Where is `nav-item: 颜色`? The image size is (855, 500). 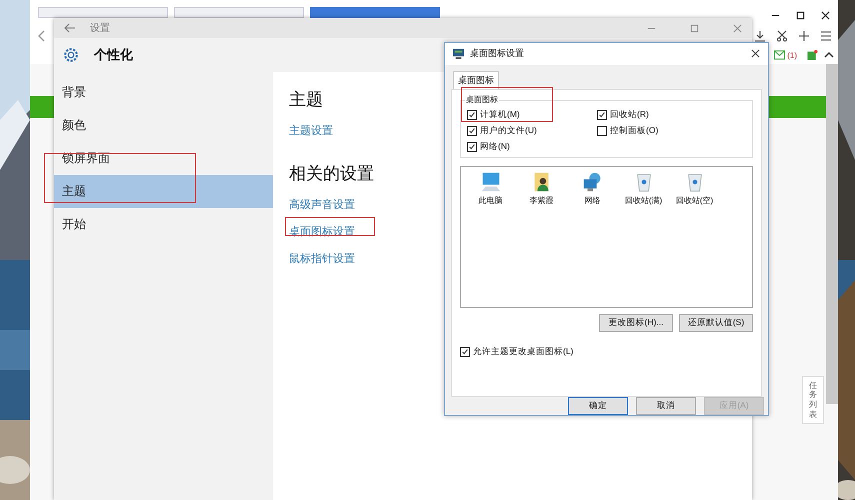 nav-item: 颜色 is located at coordinates (163, 125).